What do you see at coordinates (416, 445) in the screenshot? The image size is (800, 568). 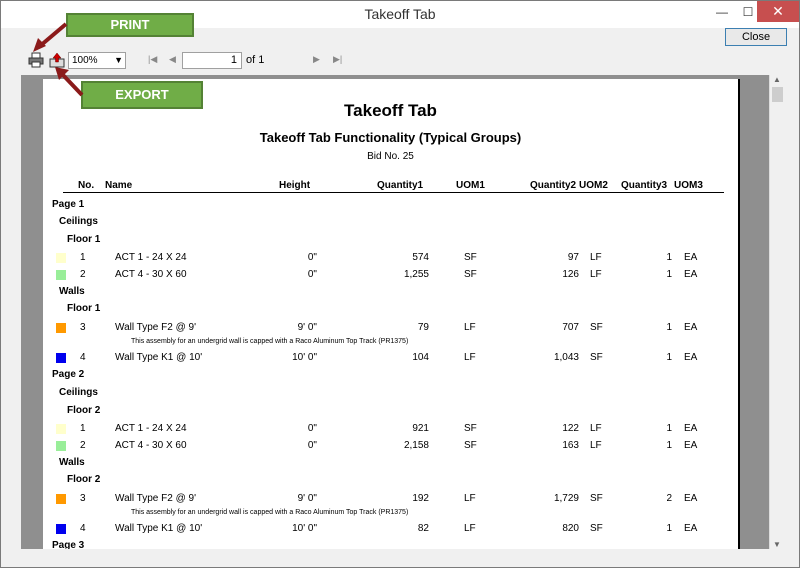 I see `row-quantity1: 2,158` at bounding box center [416, 445].